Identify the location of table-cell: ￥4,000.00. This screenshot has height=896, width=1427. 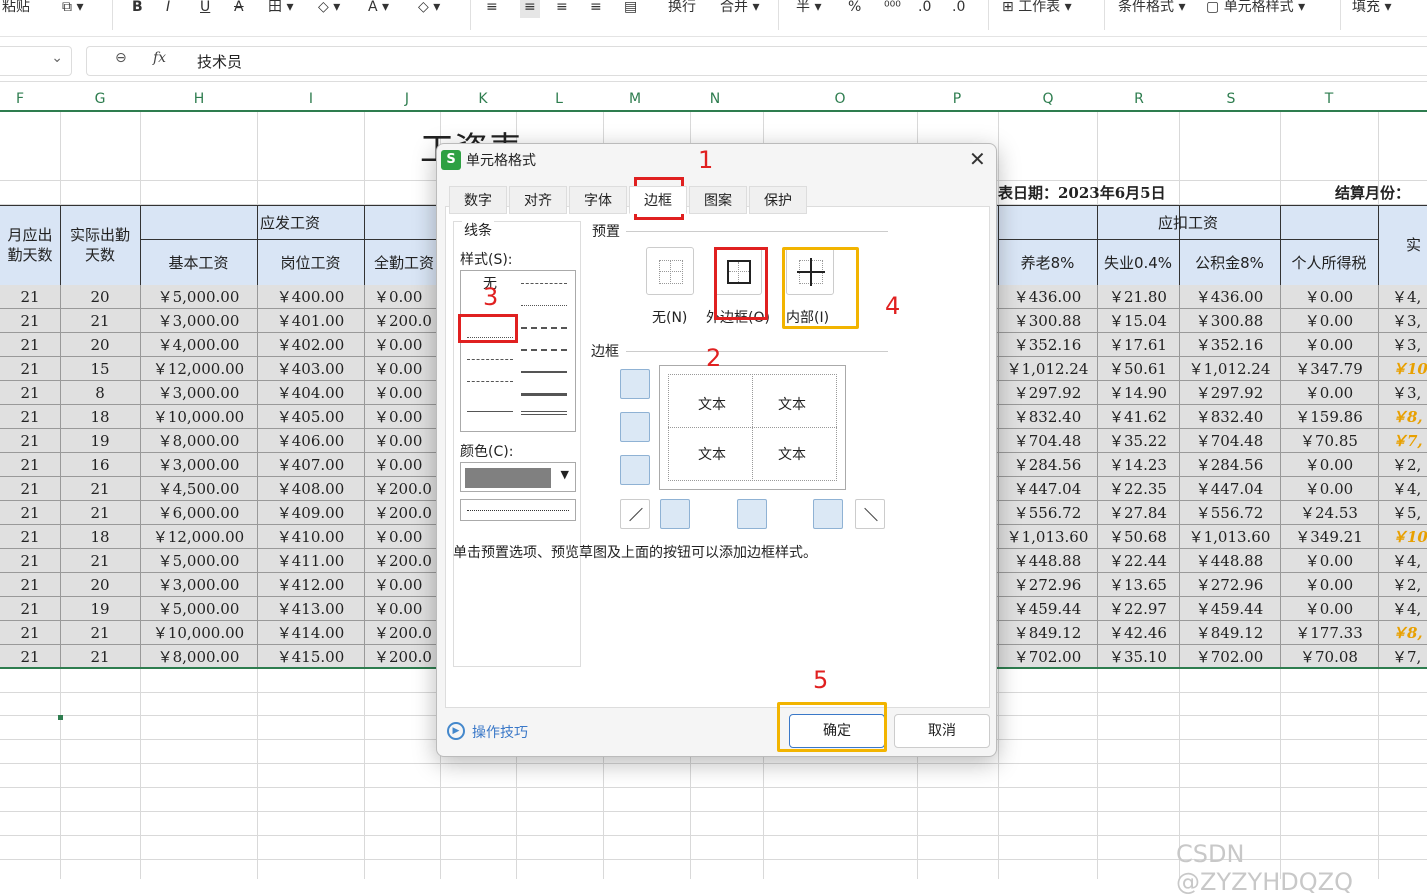
(198, 345).